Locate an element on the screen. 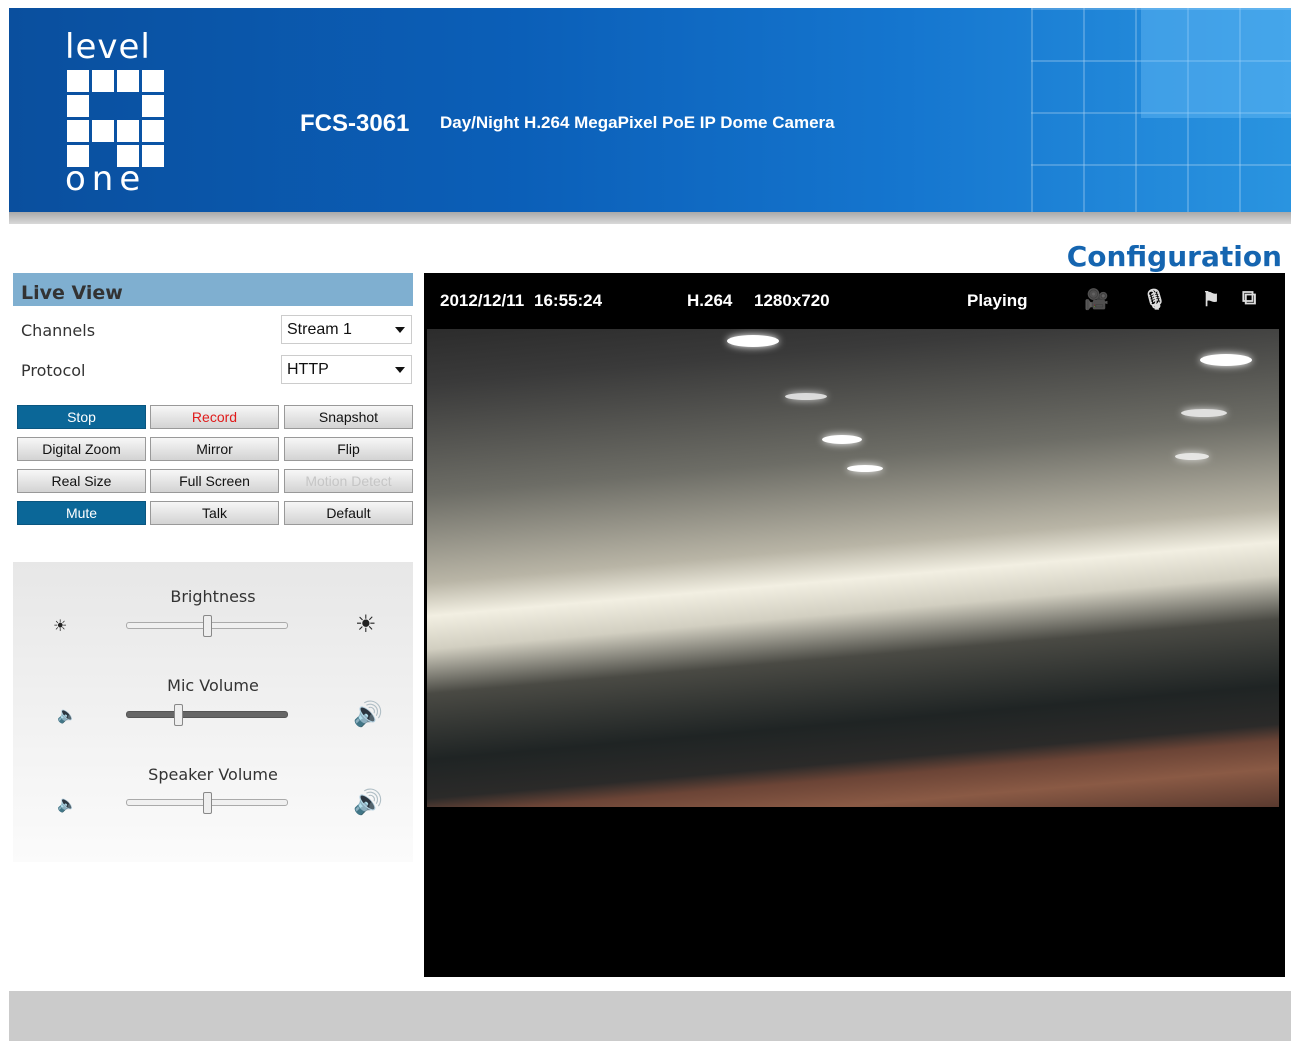 Image resolution: width=1292 pixels, height=1041 pixels. channels-select: Stream 1 is located at coordinates (346, 329).